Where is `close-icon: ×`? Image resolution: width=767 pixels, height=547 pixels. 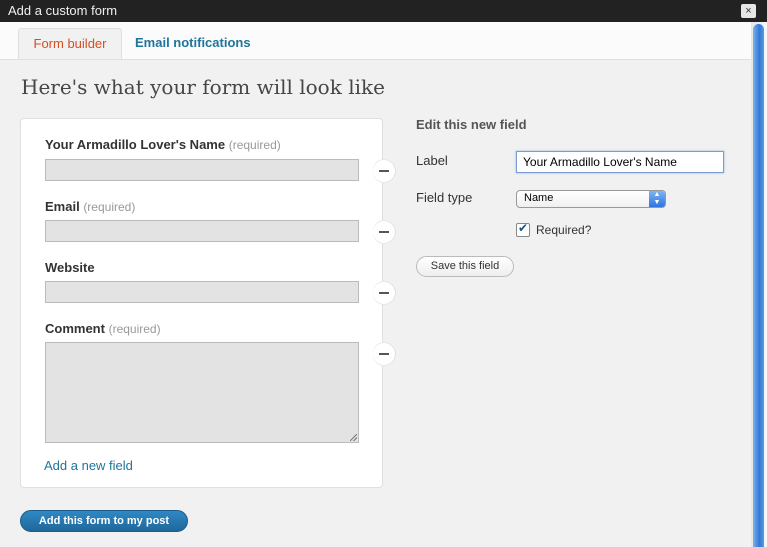 close-icon: × is located at coordinates (748, 11).